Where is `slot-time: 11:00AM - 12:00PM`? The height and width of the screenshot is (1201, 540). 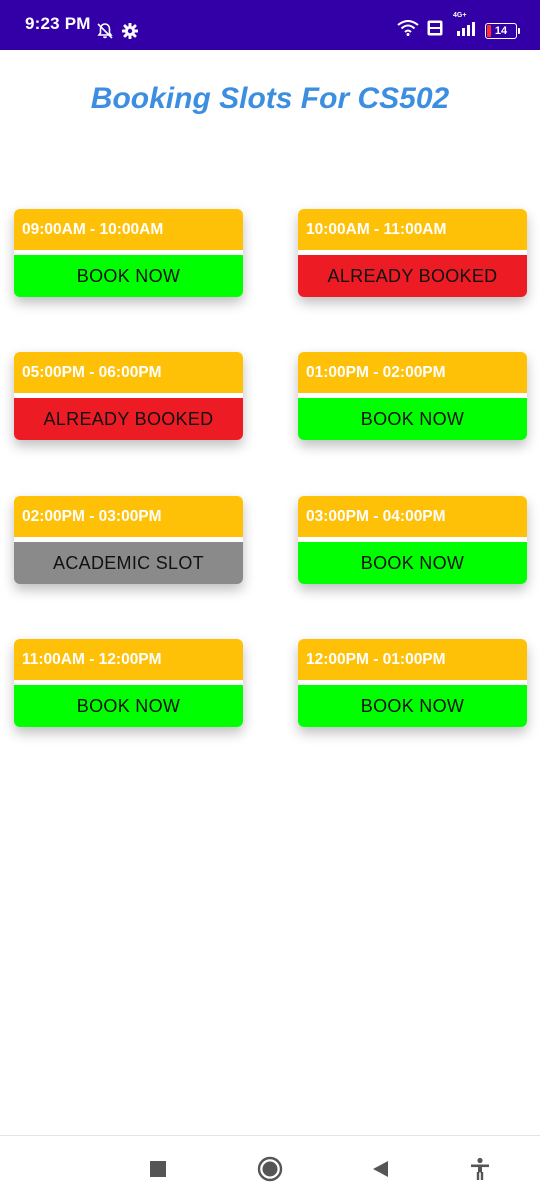 slot-time: 11:00AM - 12:00PM is located at coordinates (128, 659).